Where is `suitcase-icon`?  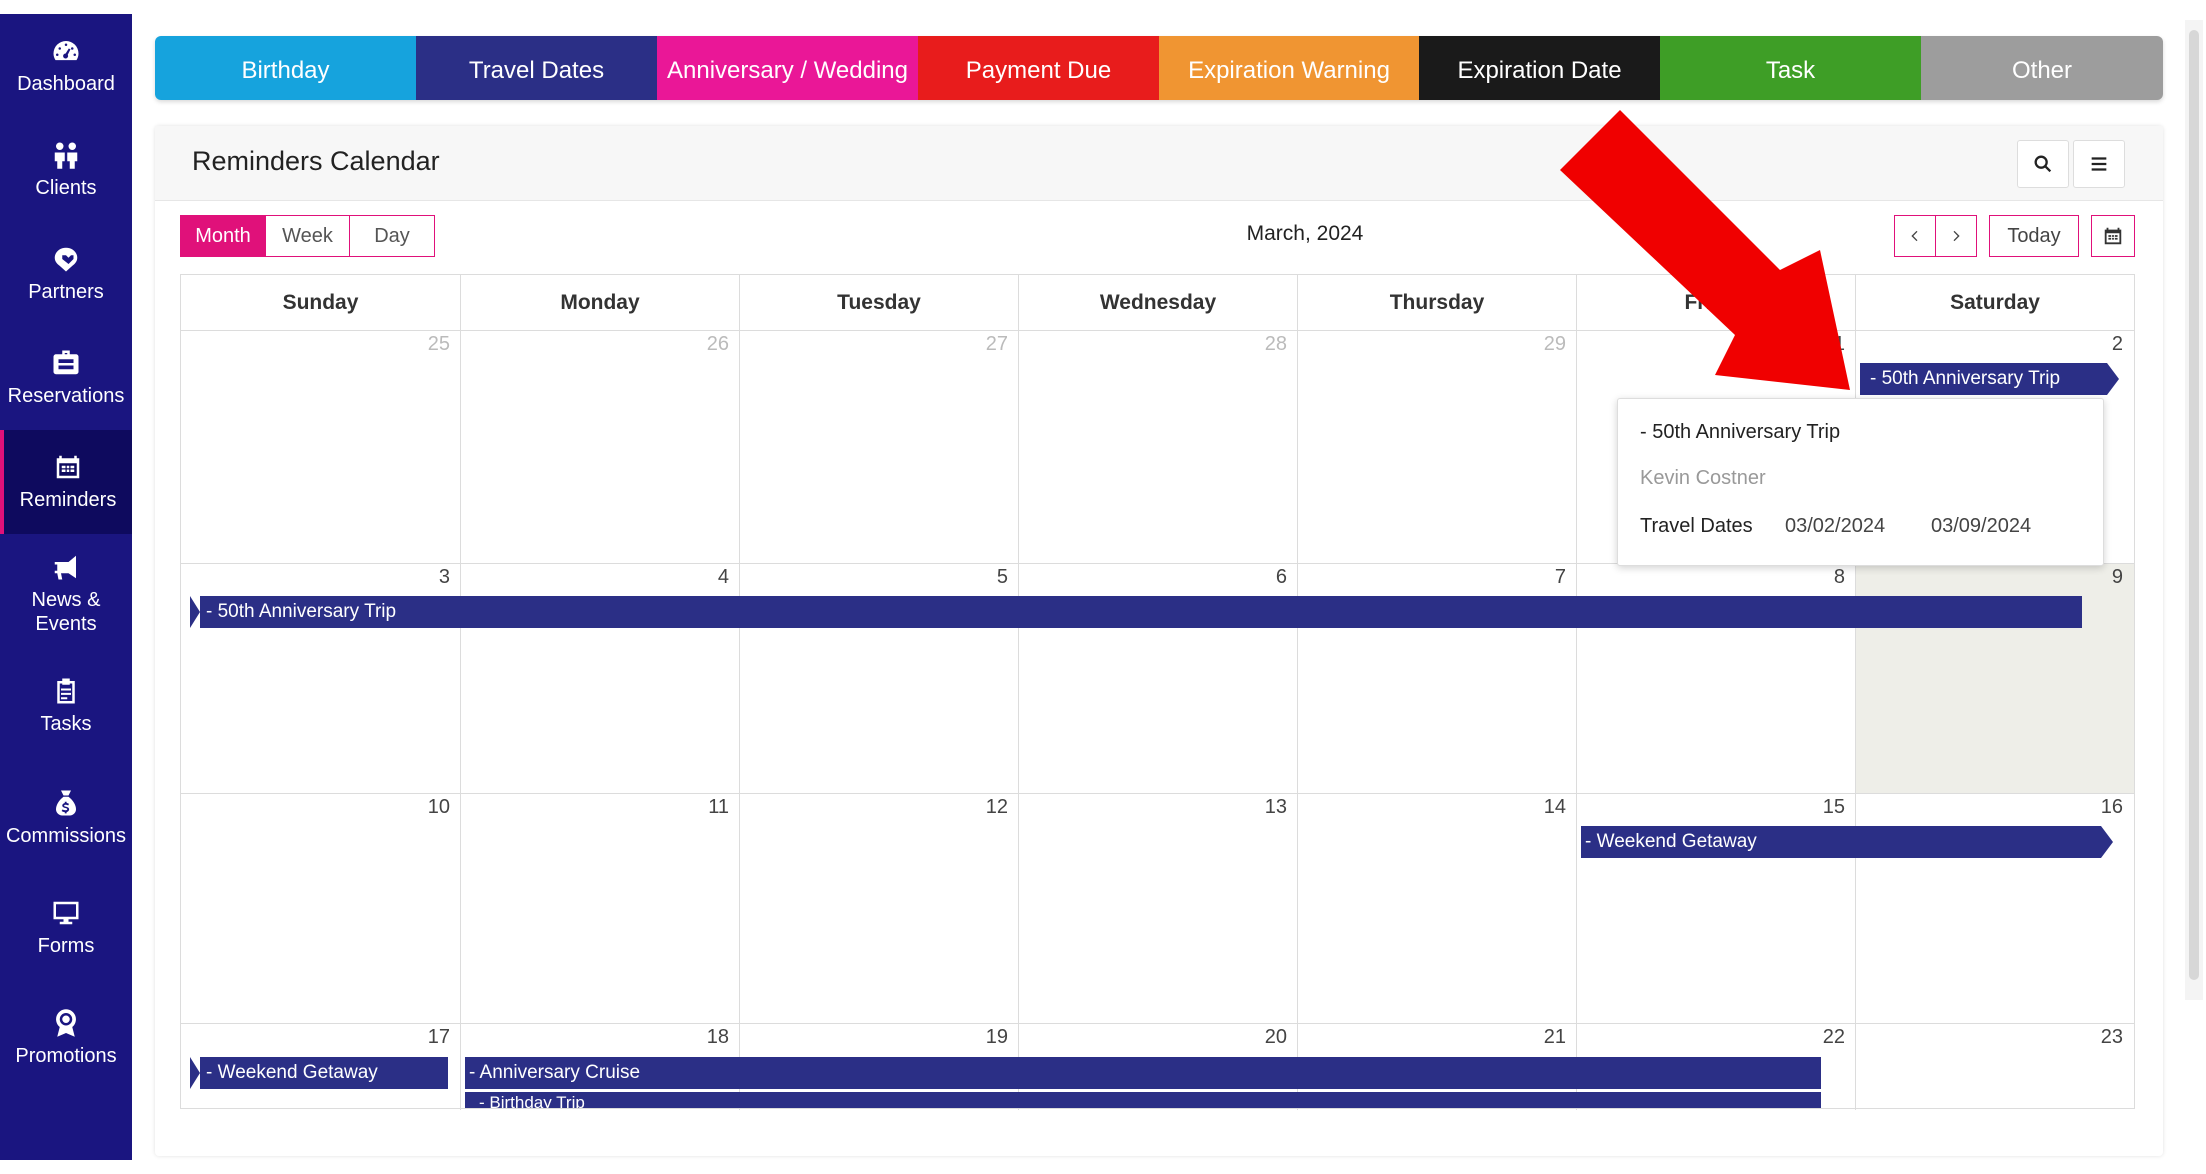 suitcase-icon is located at coordinates (66, 363).